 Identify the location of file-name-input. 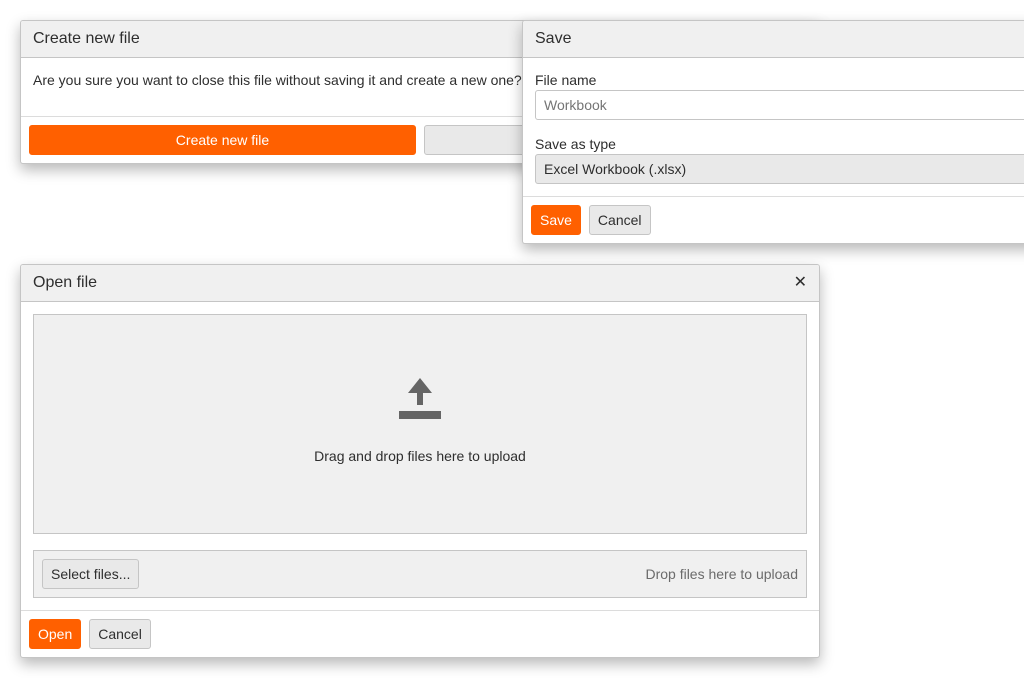
(779, 105).